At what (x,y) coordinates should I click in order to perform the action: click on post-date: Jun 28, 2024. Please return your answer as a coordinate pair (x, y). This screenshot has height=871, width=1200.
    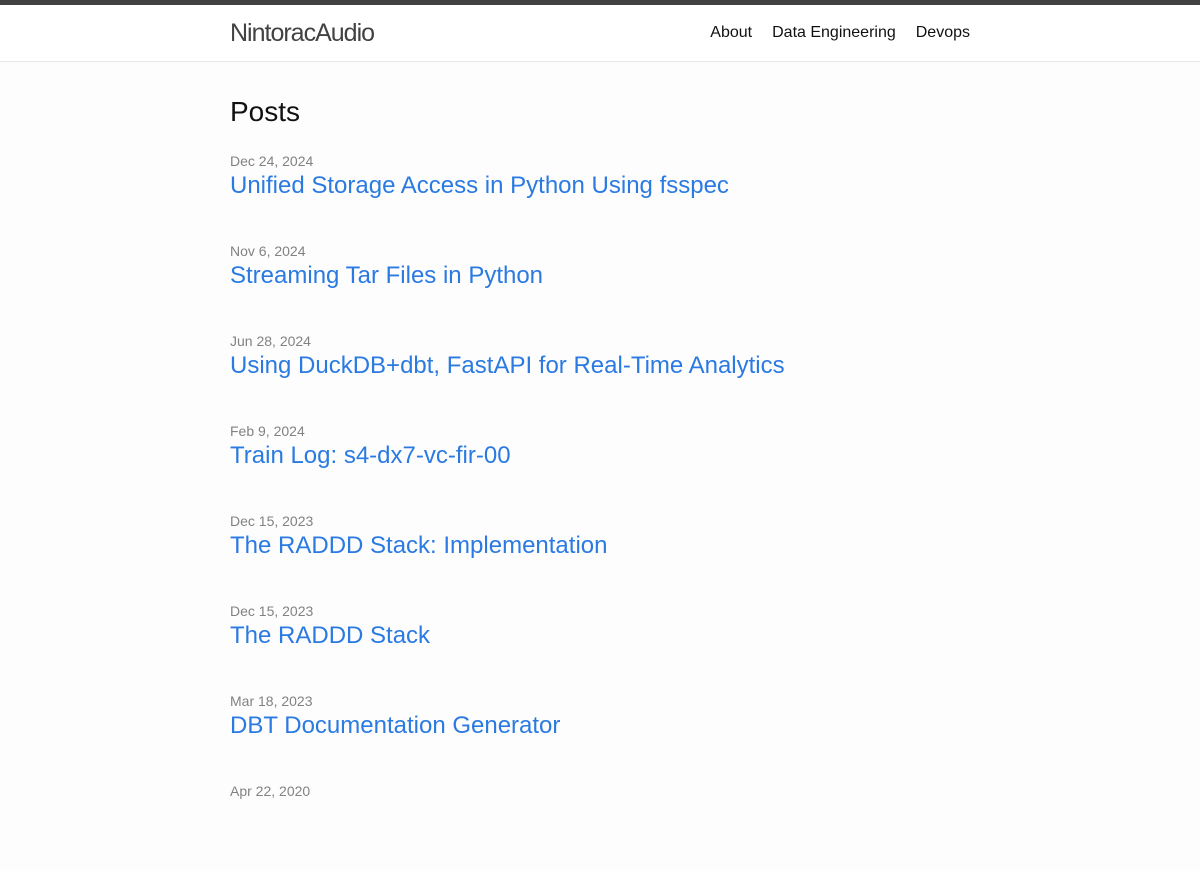
    Looking at the image, I should click on (270, 341).